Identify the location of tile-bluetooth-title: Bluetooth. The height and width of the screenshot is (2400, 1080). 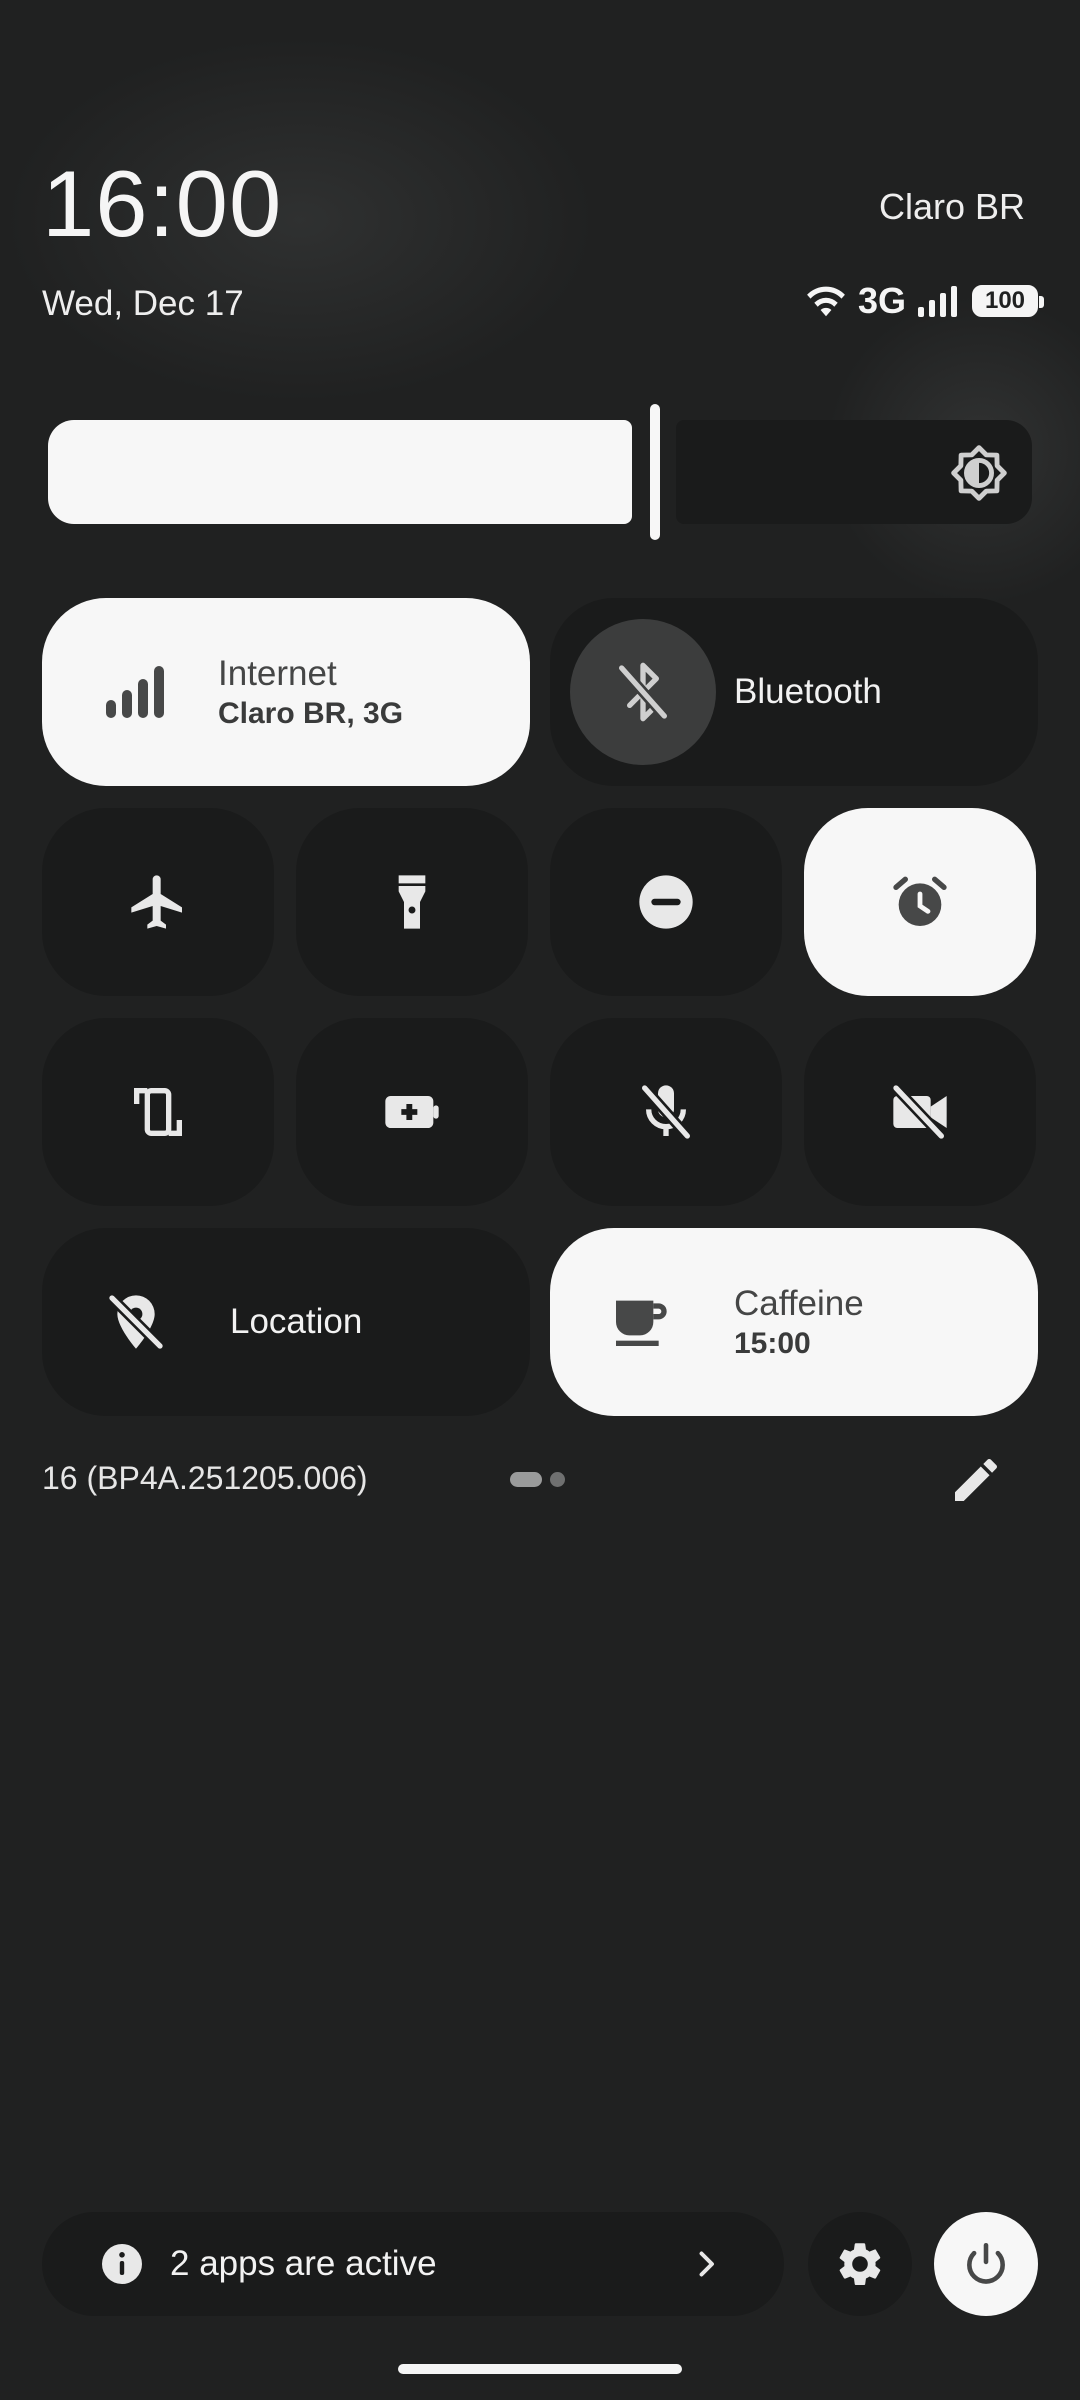
(808, 691).